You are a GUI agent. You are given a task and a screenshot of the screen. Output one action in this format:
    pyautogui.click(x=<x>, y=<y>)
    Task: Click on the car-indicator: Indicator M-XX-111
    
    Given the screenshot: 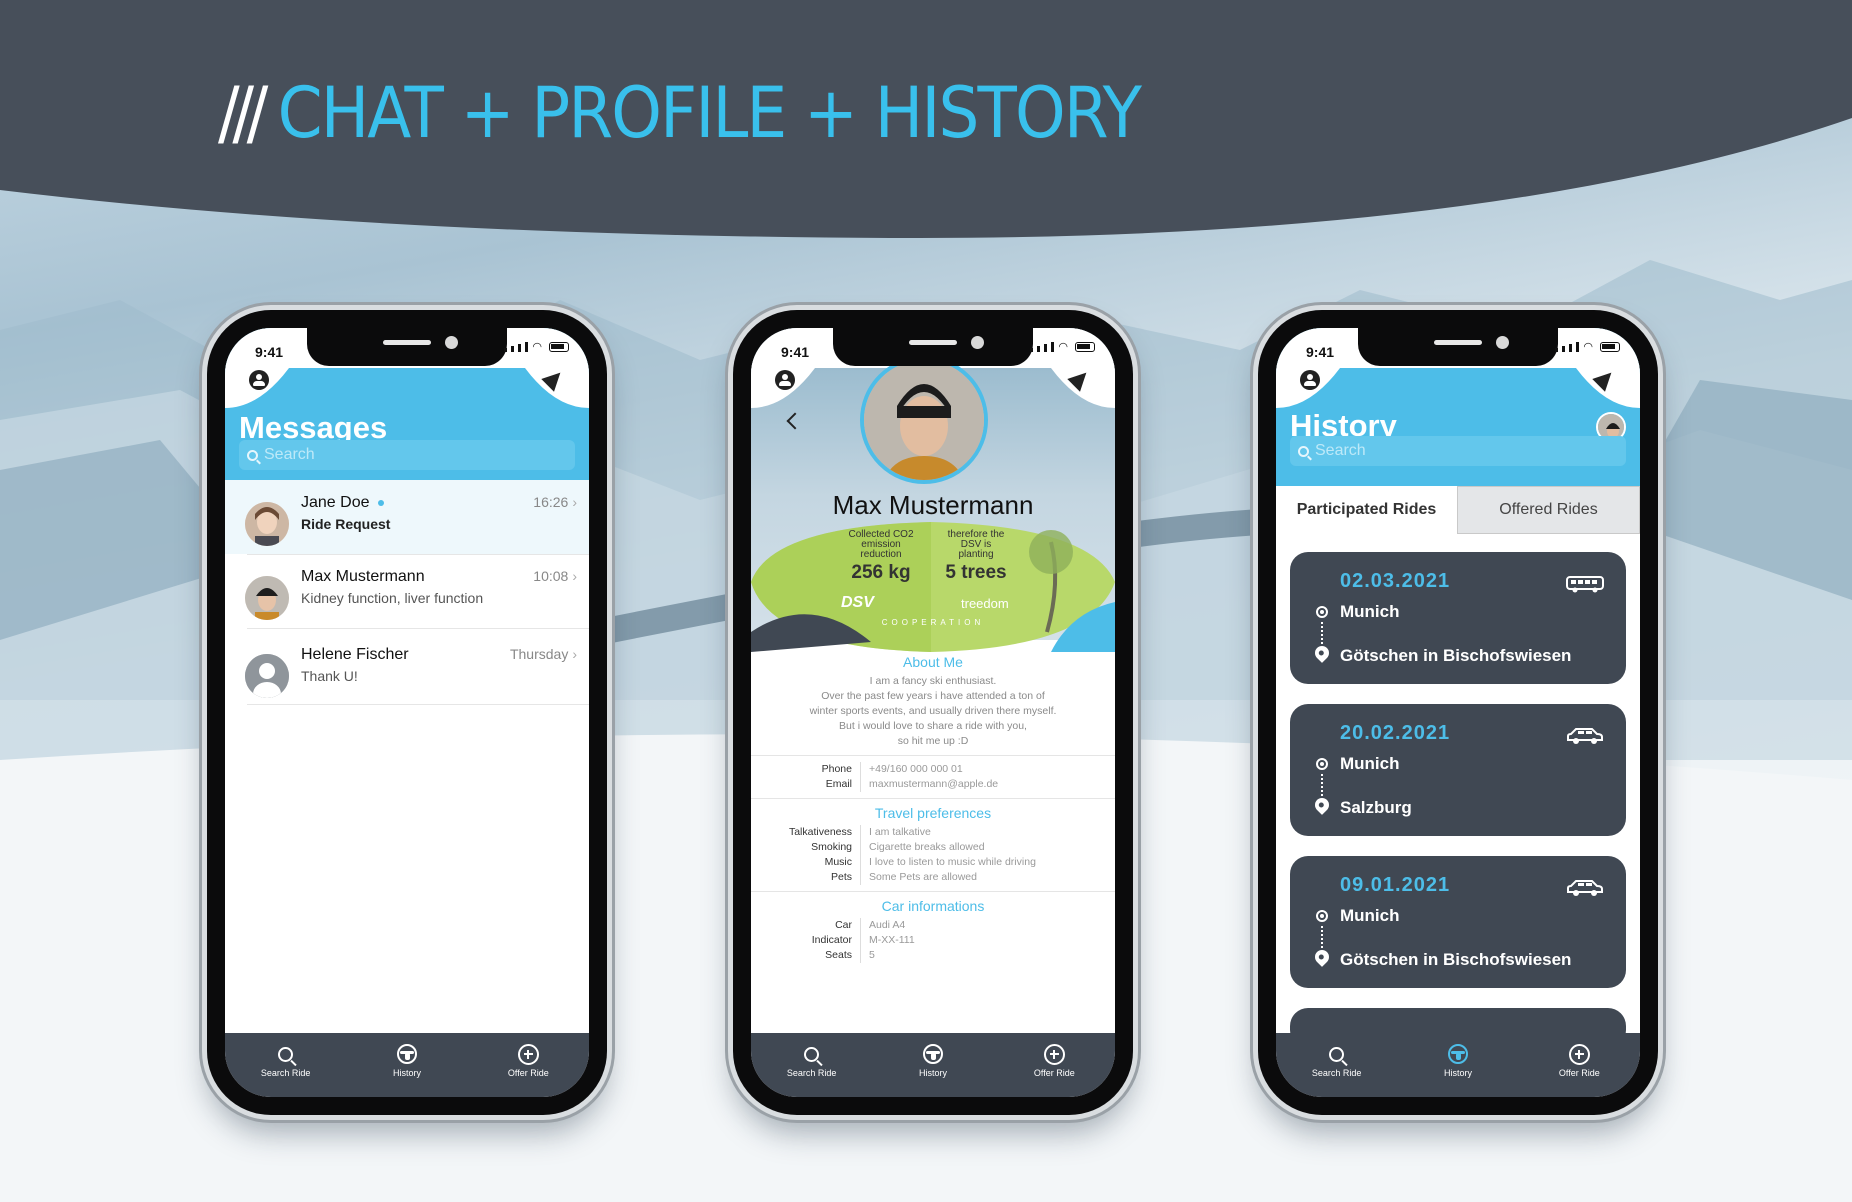 What is the action you would take?
    pyautogui.click(x=933, y=940)
    